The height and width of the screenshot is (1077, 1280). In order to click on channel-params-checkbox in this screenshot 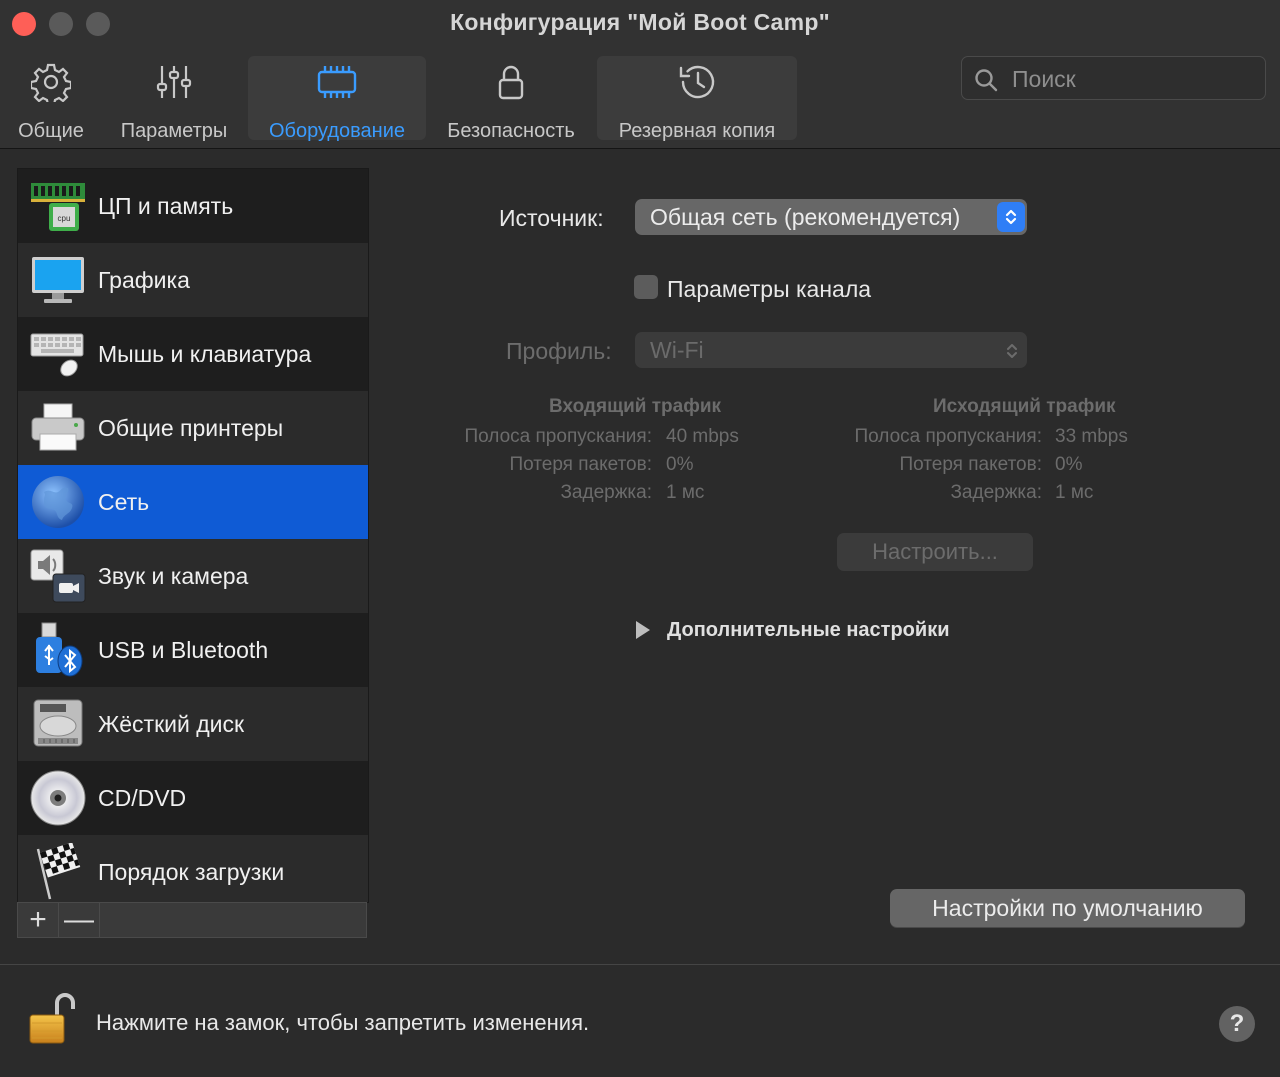, I will do `click(646, 287)`.